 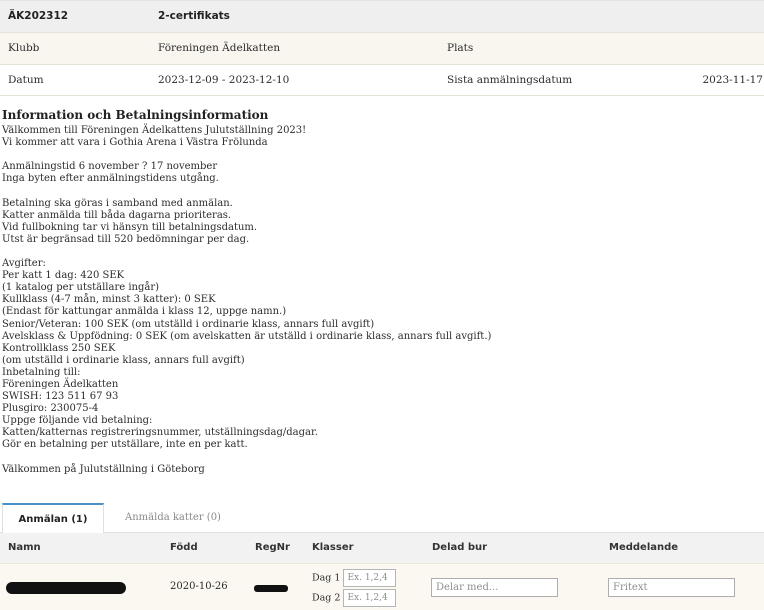 What do you see at coordinates (24, 264) in the screenshot?
I see `information-line: Avgifter:` at bounding box center [24, 264].